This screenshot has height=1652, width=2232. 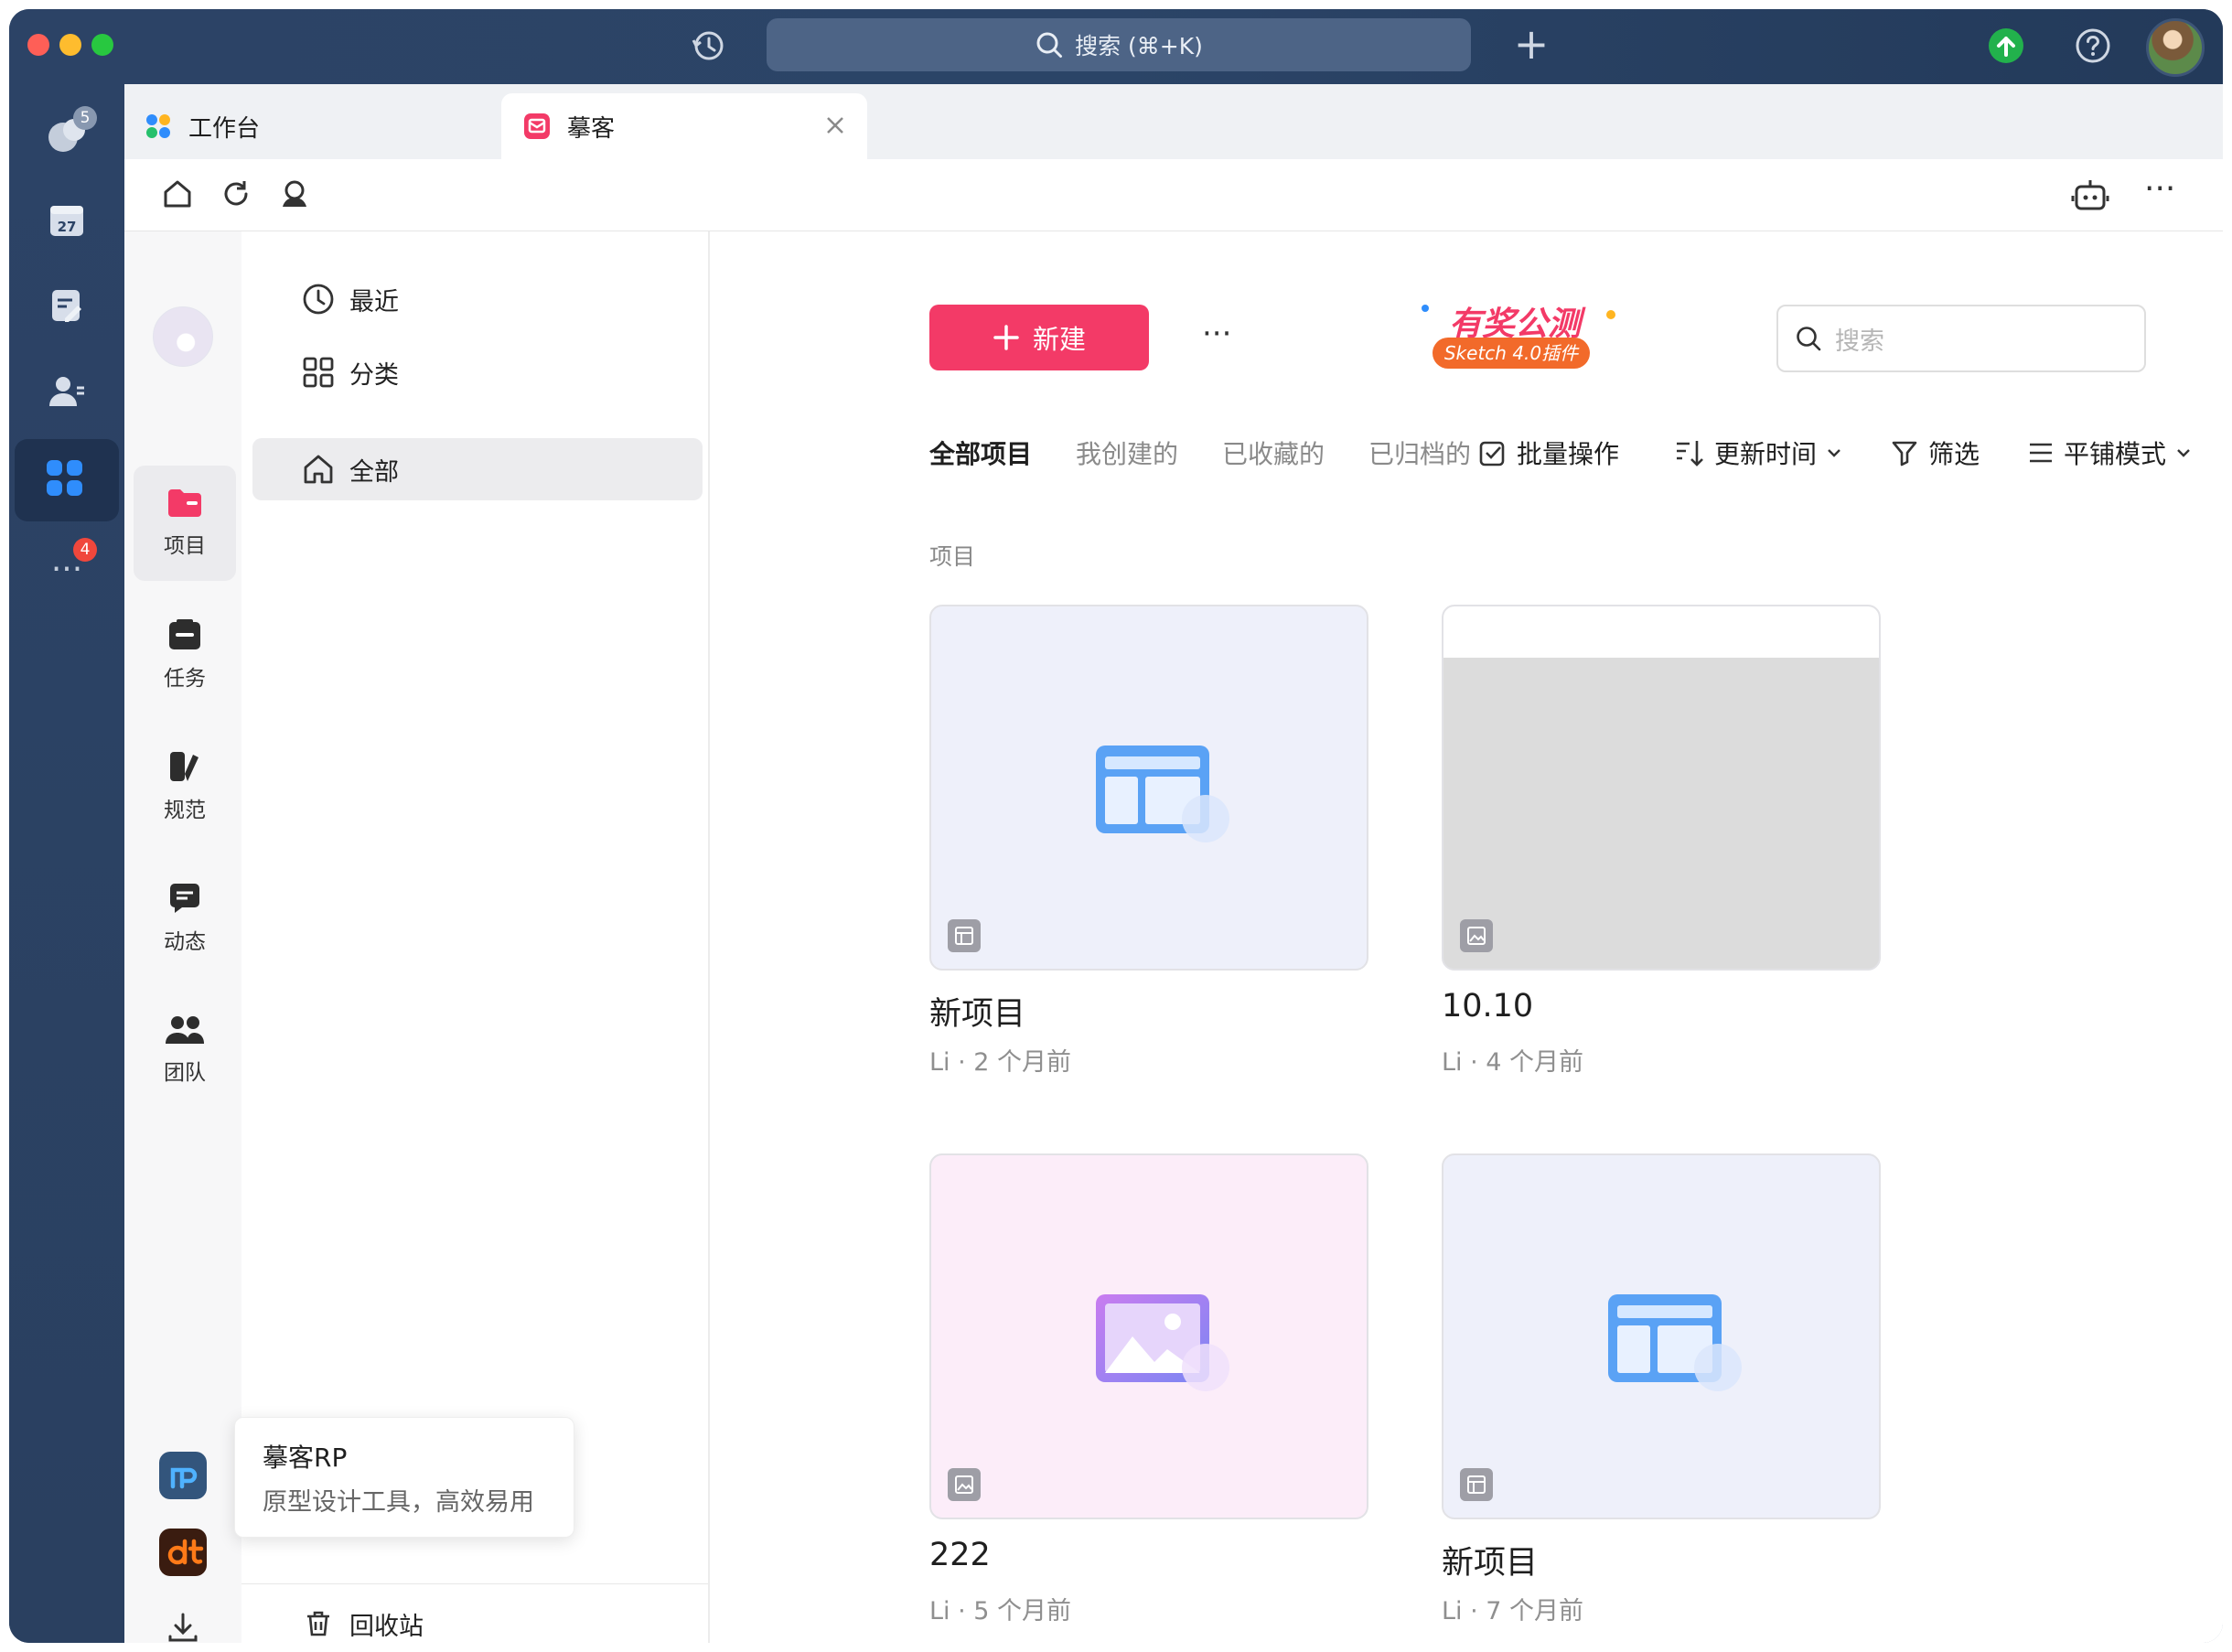 I want to click on project-meta: Li · 4 个月前, so click(x=1513, y=1062).